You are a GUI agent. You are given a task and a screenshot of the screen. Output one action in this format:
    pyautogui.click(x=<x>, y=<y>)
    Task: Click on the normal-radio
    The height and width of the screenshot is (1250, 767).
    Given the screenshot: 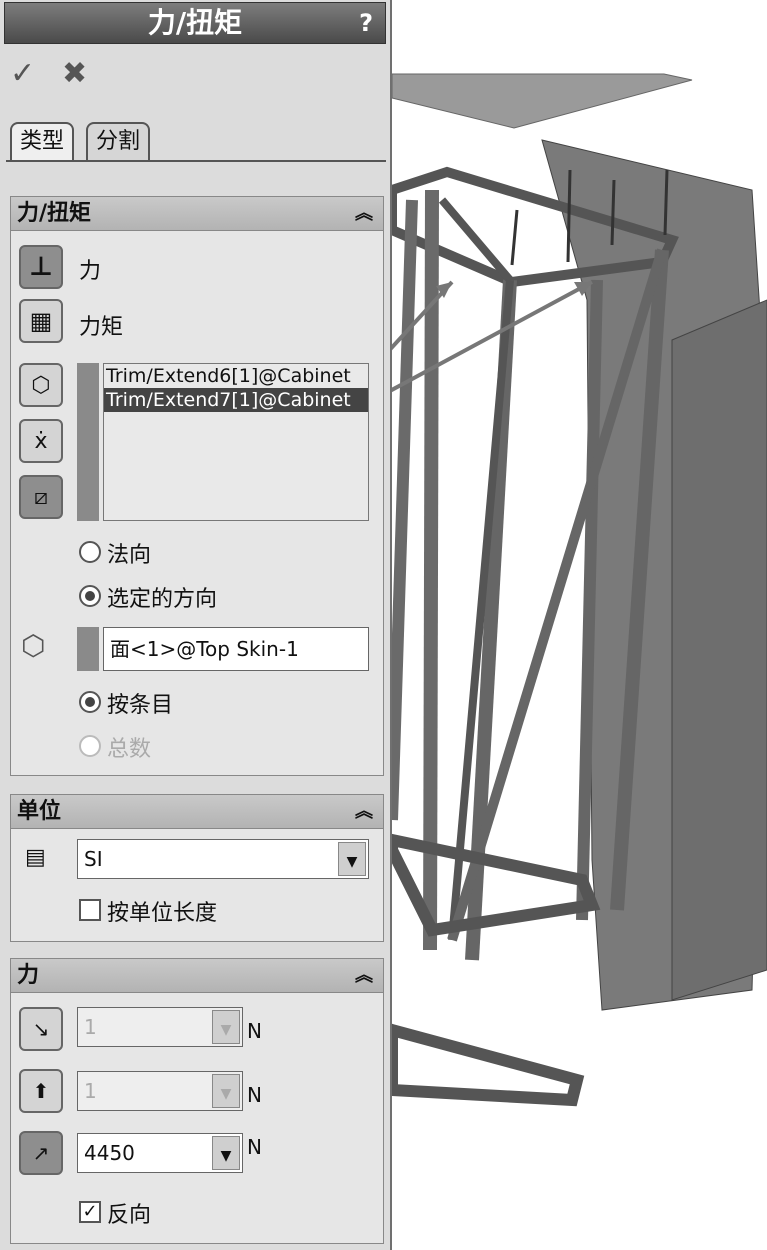 What is the action you would take?
    pyautogui.click(x=90, y=552)
    